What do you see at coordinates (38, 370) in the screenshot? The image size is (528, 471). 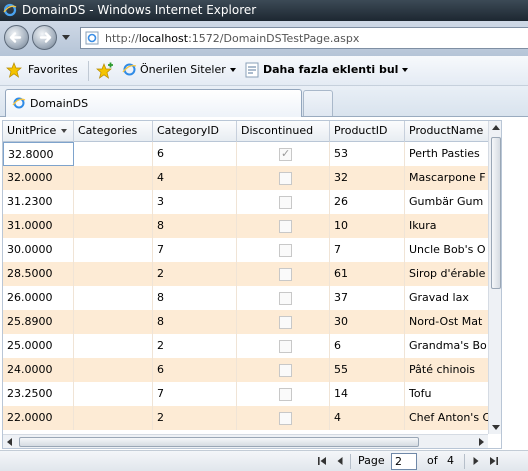 I see `cell-unitprice: 24.0000` at bounding box center [38, 370].